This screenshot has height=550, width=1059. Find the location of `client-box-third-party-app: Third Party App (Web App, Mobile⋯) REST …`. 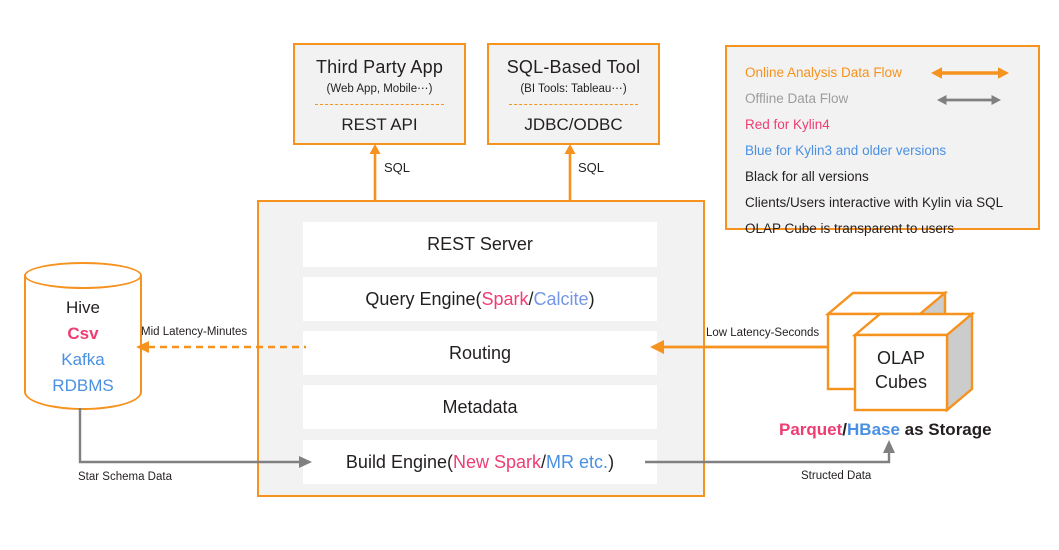

client-box-third-party-app: Third Party App (Web App, Mobile⋯) REST … is located at coordinates (379, 94).